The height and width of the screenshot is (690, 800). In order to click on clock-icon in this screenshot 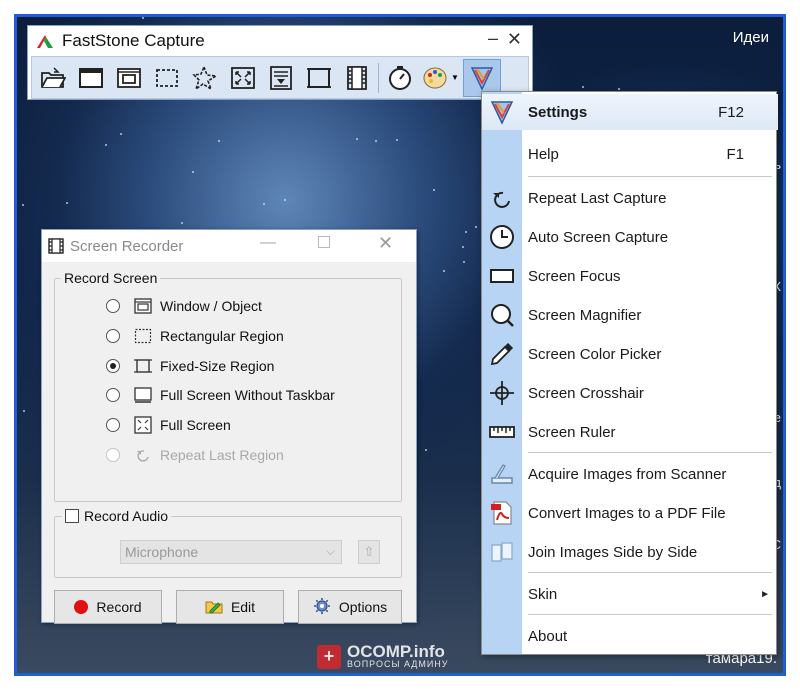, I will do `click(502, 237)`.